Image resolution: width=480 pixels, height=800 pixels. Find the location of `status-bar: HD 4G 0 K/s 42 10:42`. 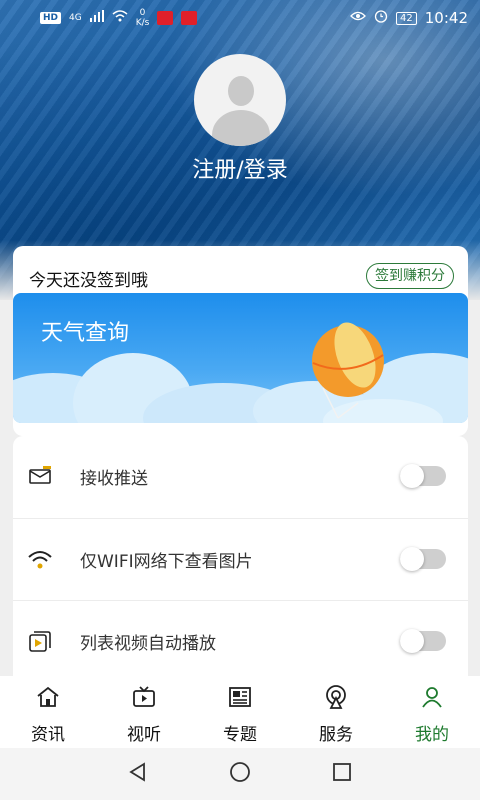

status-bar: HD 4G 0 K/s 42 10:42 is located at coordinates (240, 18).